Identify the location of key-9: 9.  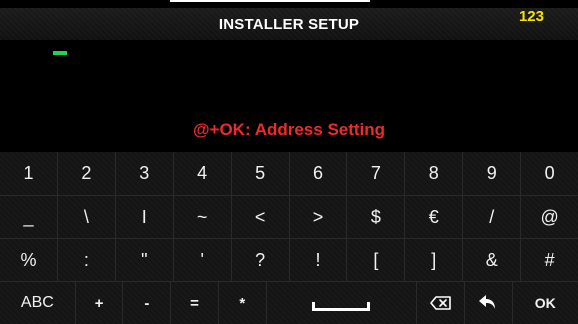
(491, 173).